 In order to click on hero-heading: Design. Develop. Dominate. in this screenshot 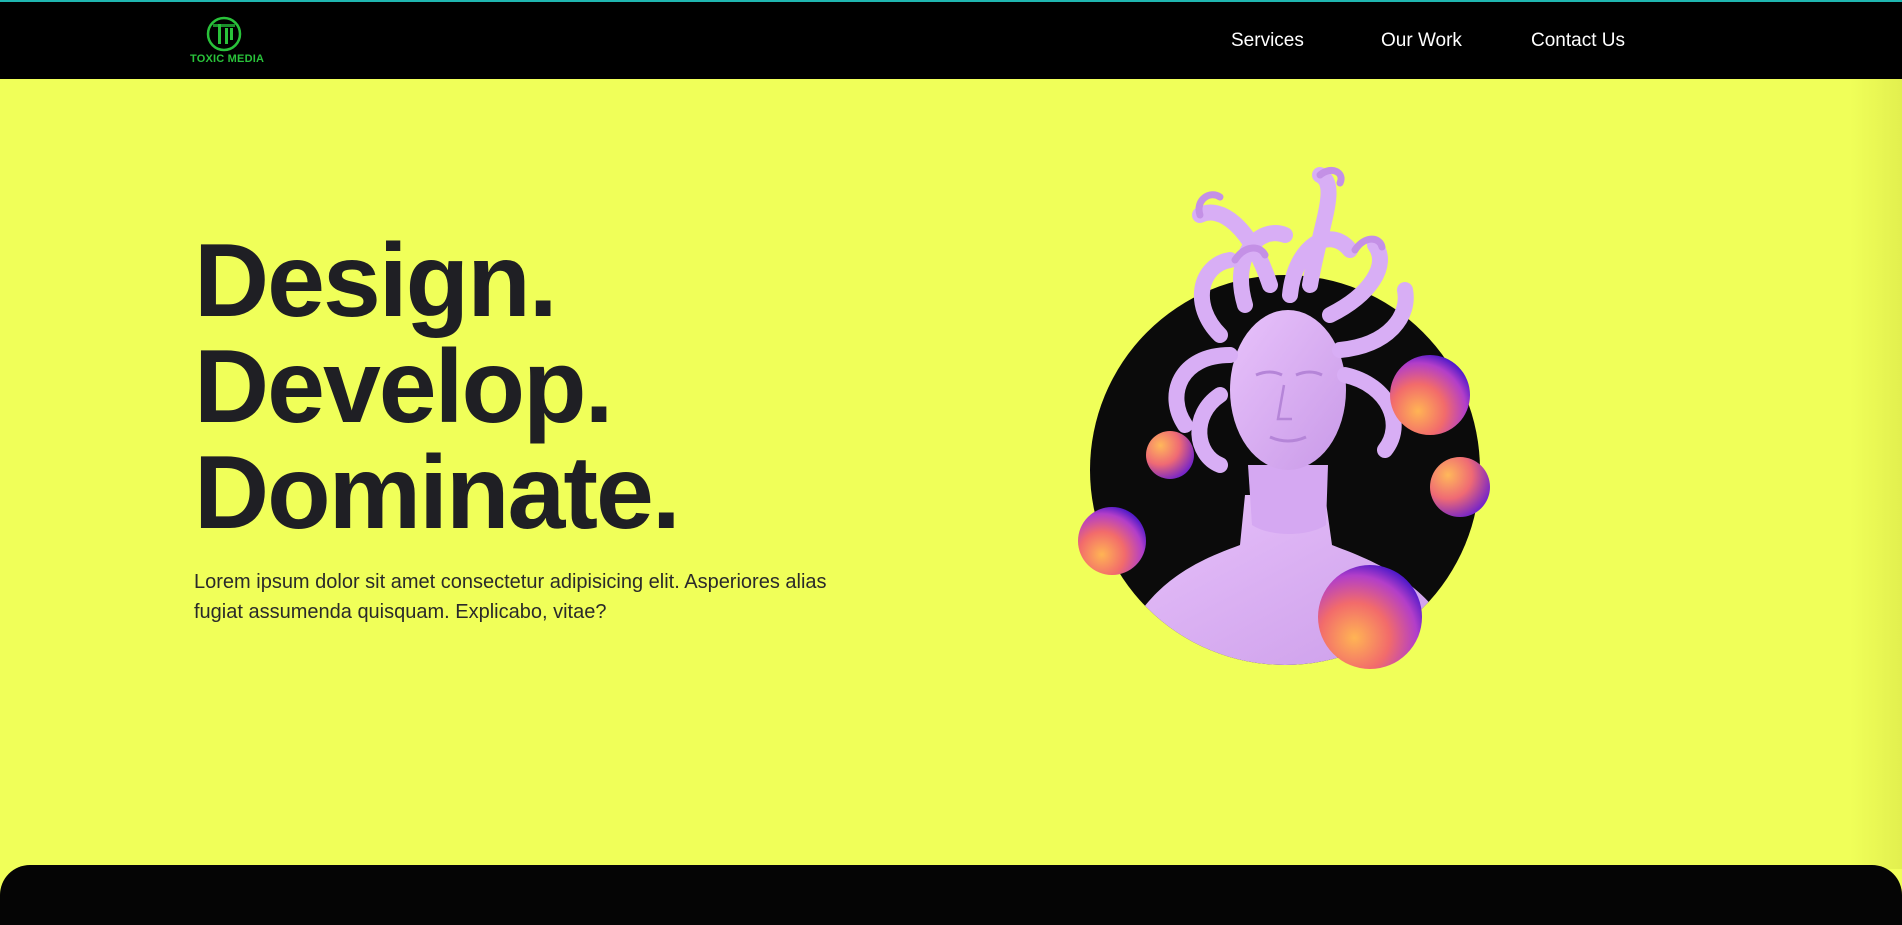, I will do `click(437, 387)`.